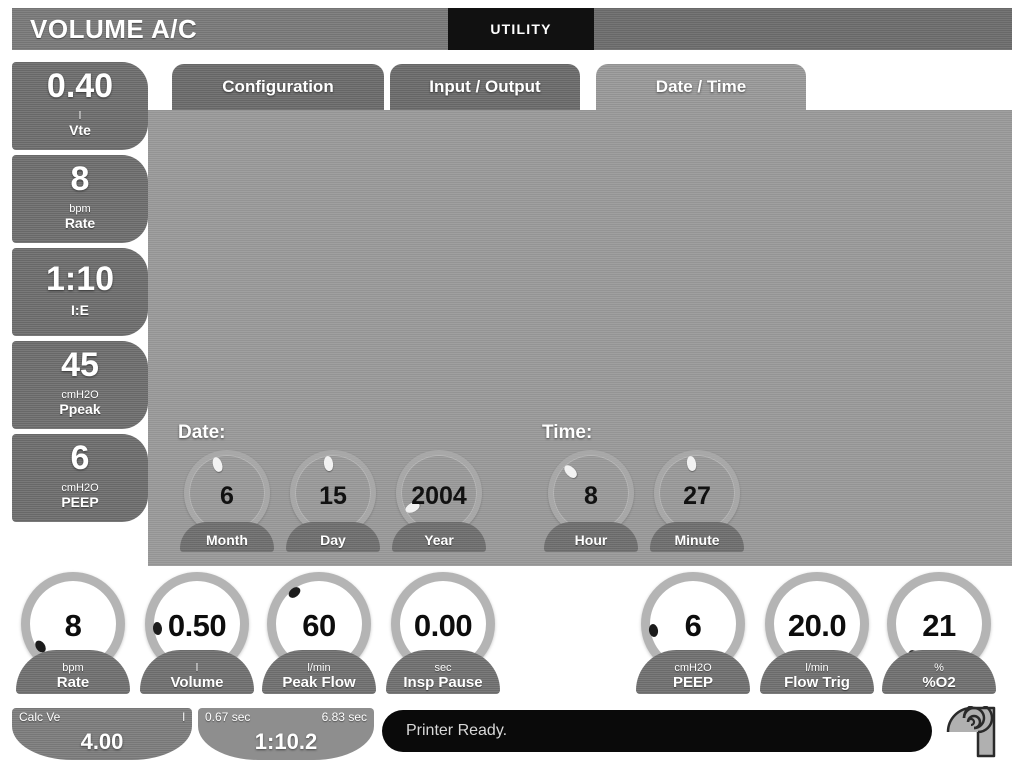  I want to click on dial-day: 15 Day, so click(333, 502).